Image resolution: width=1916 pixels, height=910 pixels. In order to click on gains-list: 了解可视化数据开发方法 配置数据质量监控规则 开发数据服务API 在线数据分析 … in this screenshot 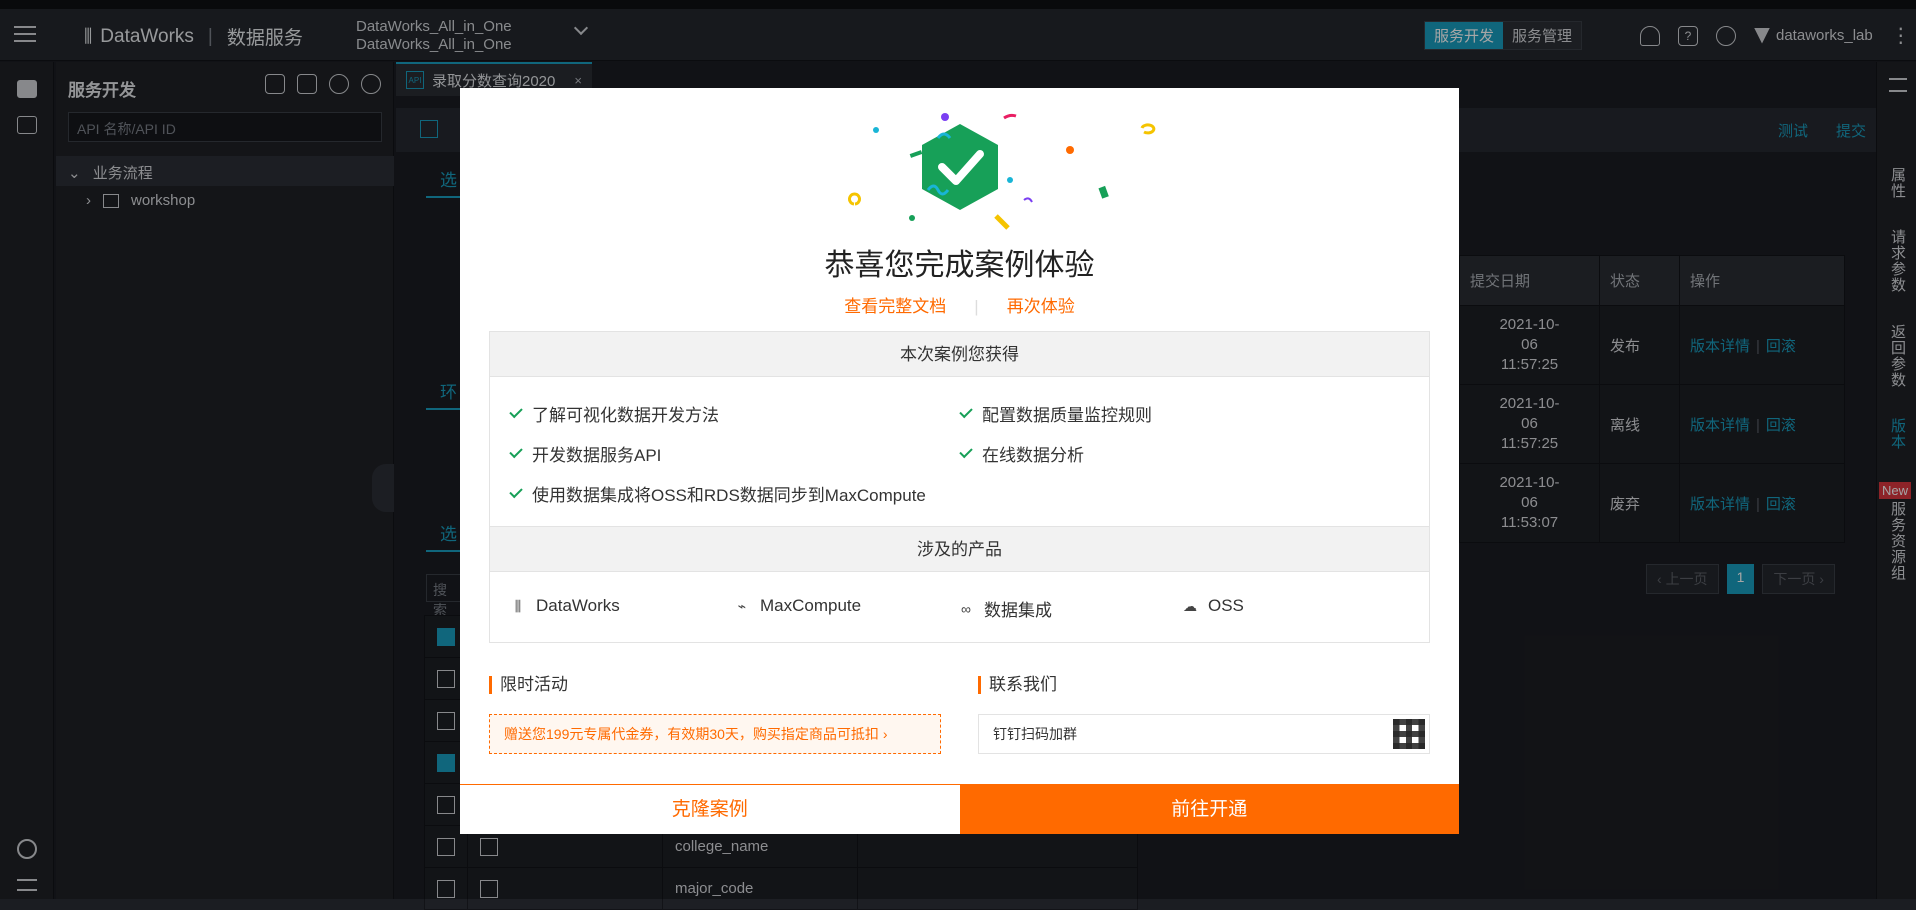, I will do `click(959, 452)`.